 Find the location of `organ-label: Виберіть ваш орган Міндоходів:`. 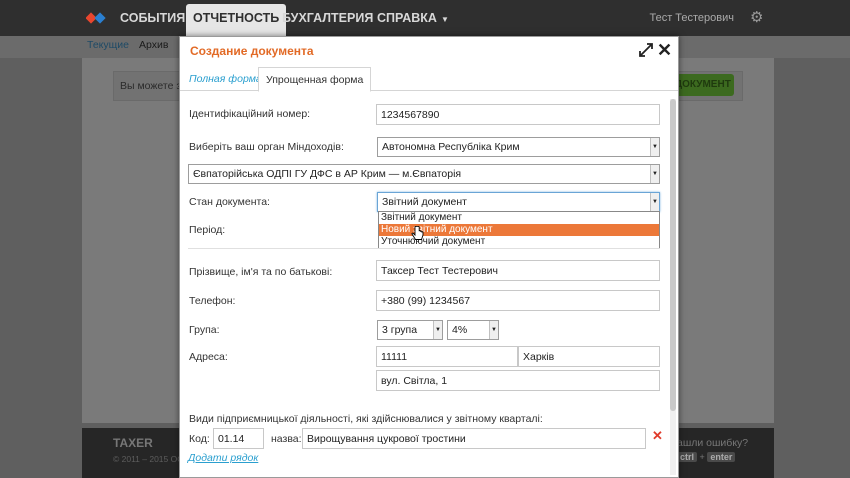

organ-label: Виберіть ваш орган Міндоходів: is located at coordinates (266, 147).